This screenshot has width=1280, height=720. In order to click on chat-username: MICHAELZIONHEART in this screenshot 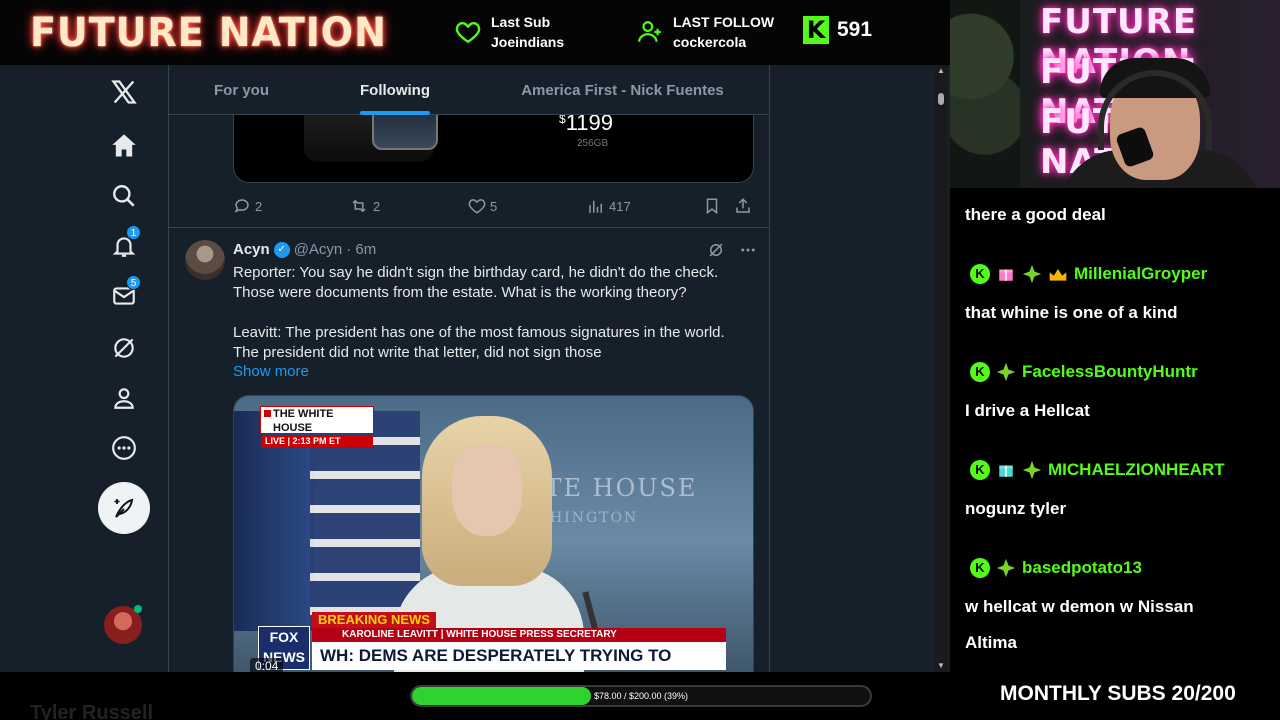, I will do `click(1136, 470)`.